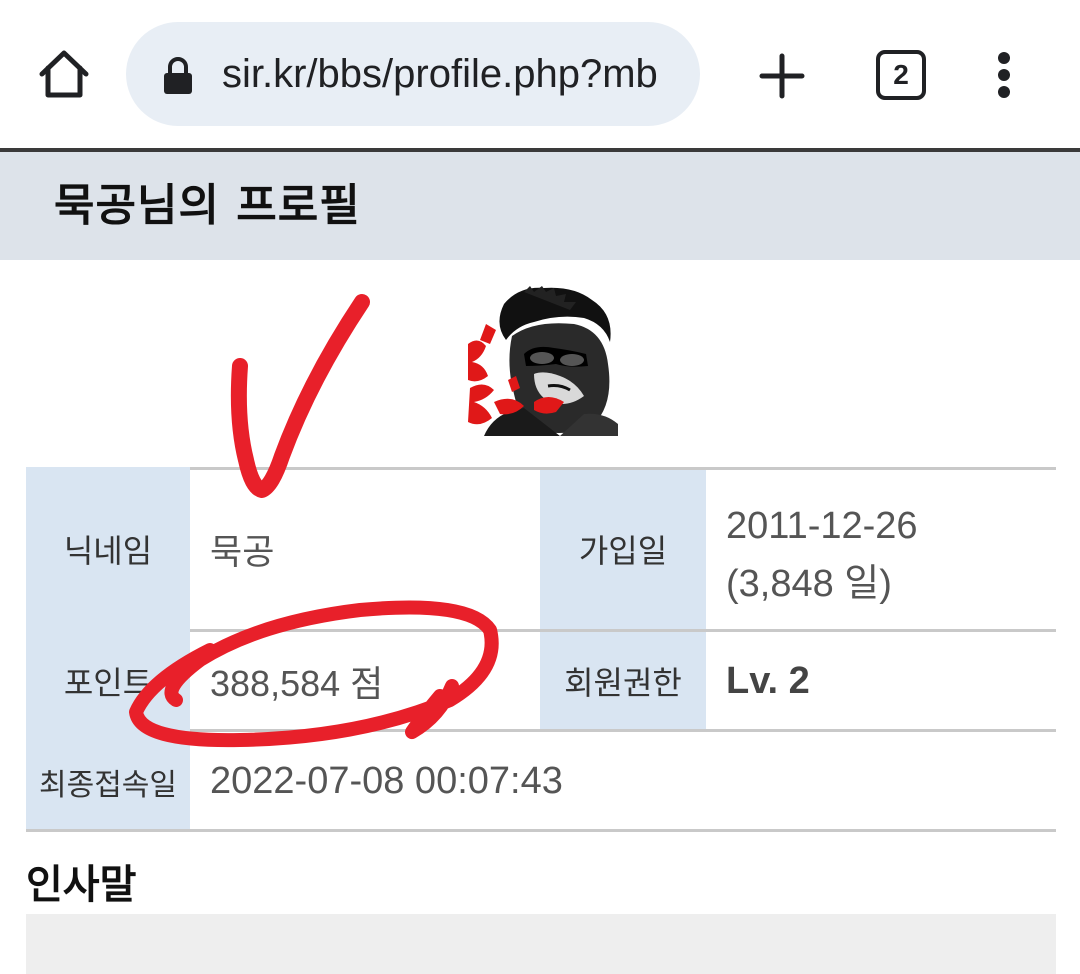  Describe the element at coordinates (541, 360) in the screenshot. I see `avatar` at that location.